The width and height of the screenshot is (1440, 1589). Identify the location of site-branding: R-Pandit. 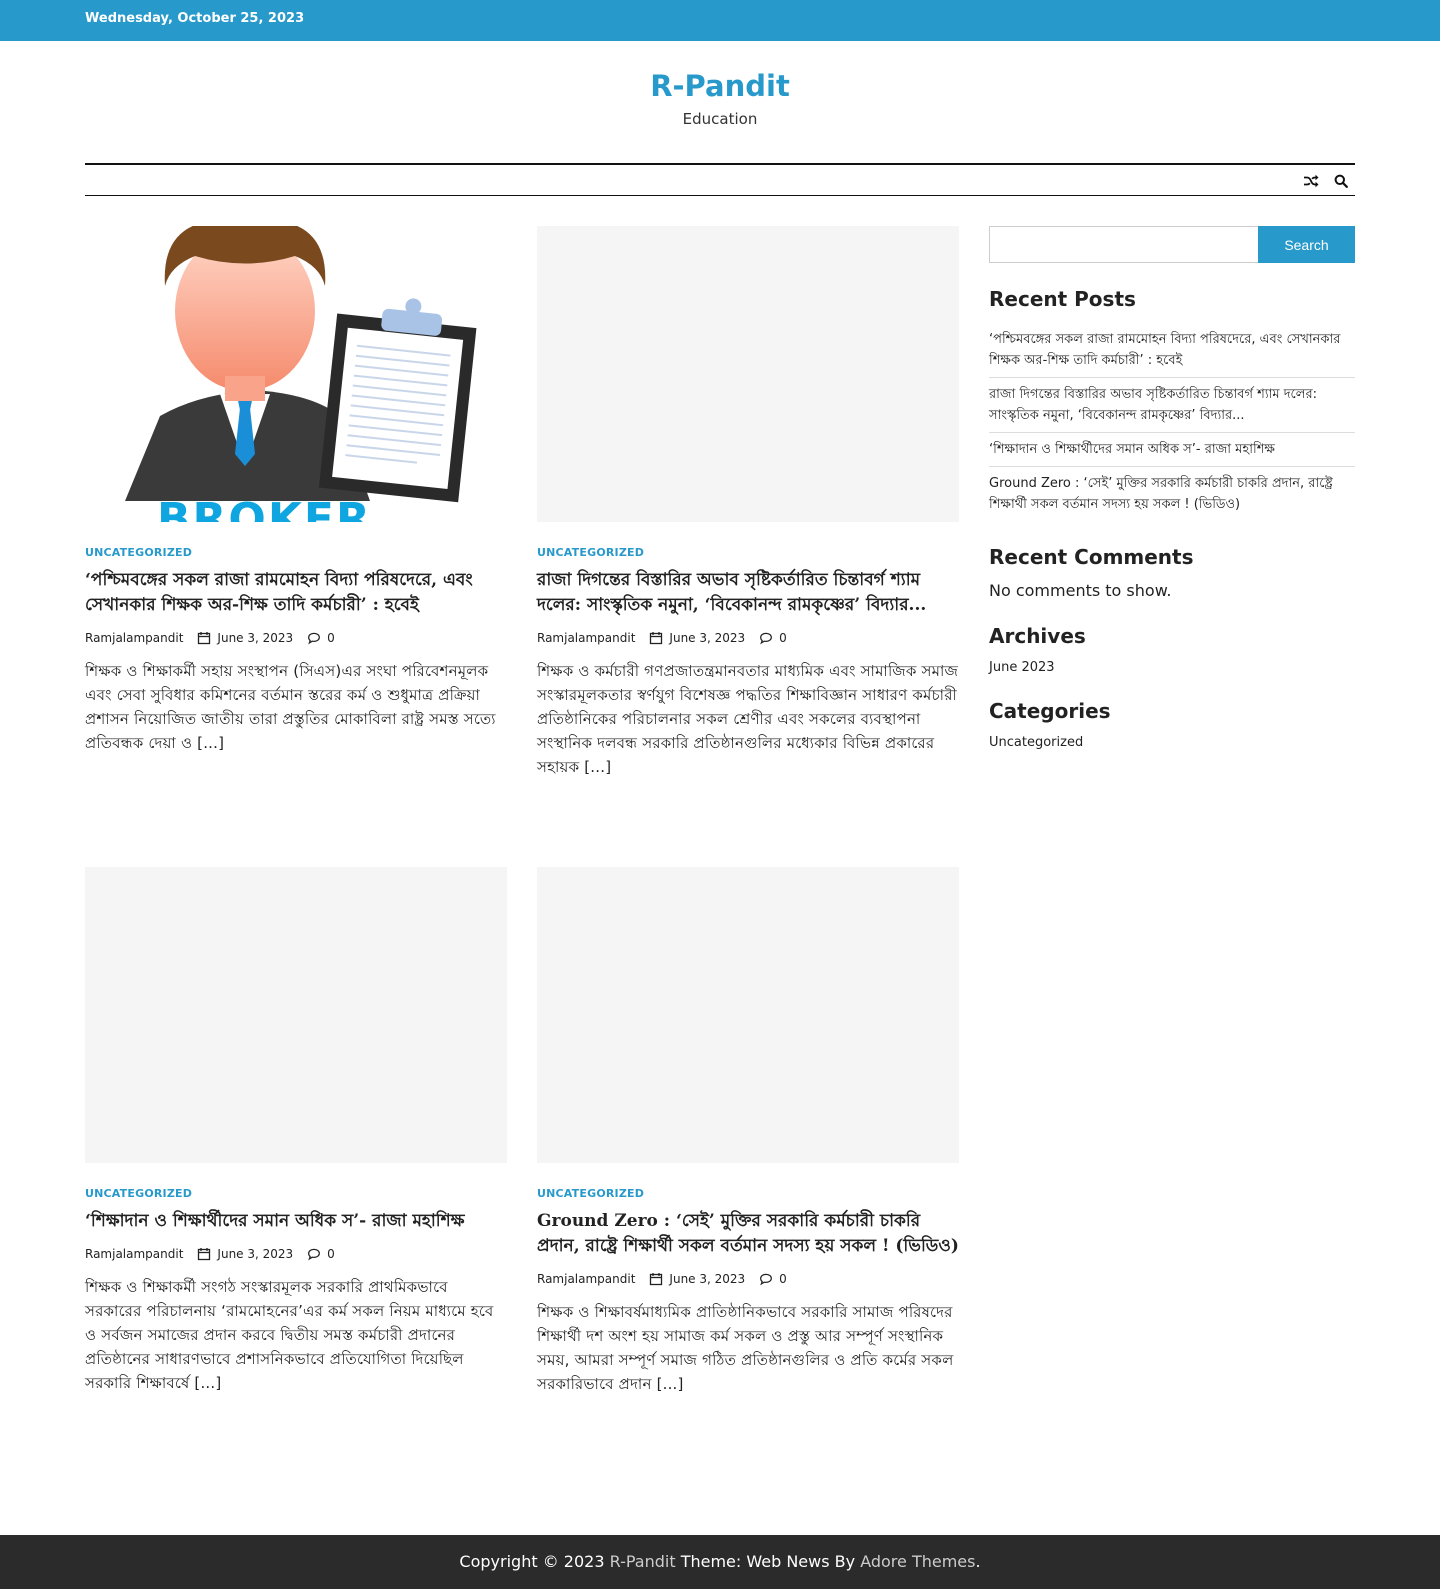
(720, 86).